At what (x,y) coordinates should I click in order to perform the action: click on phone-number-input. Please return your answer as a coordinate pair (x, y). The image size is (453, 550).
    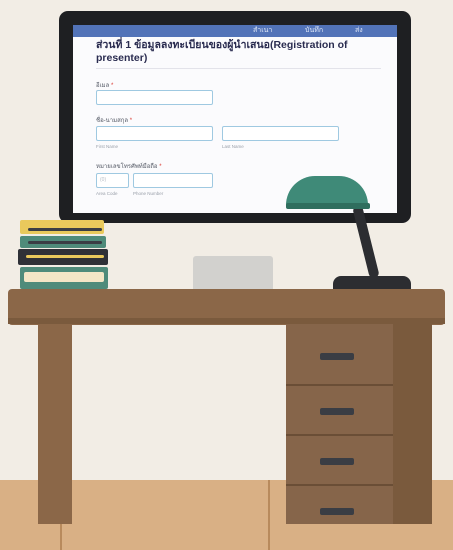
    Looking at the image, I should click on (173, 180).